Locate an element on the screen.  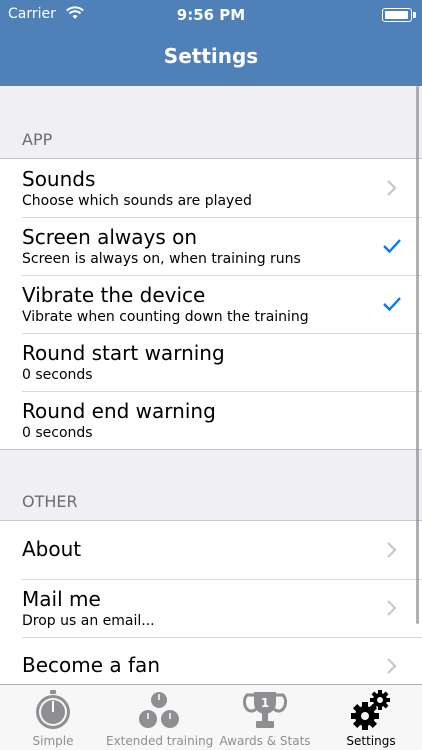
settings-row-about: About is located at coordinates (211, 550).